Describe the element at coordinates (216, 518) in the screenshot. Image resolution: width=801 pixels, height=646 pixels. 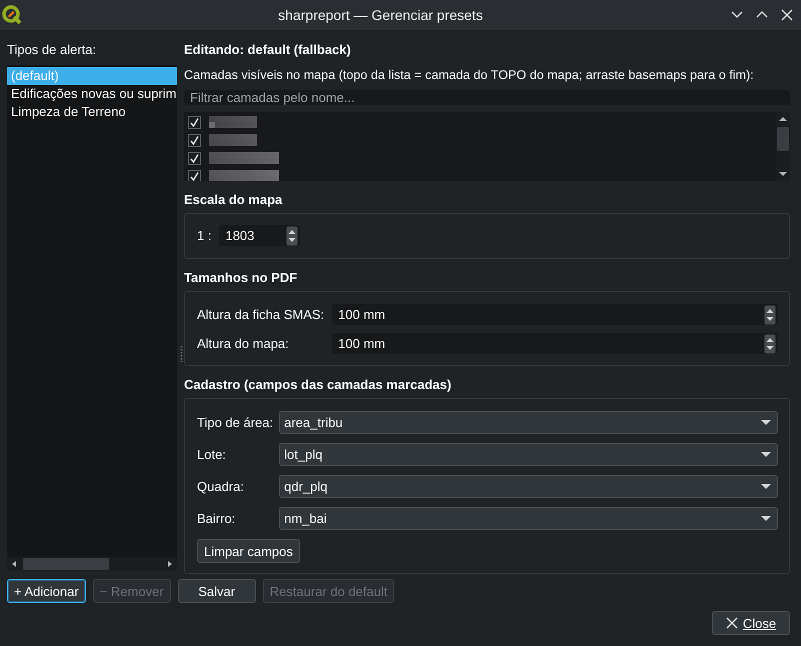
I see `field-label: Bairro:` at that location.